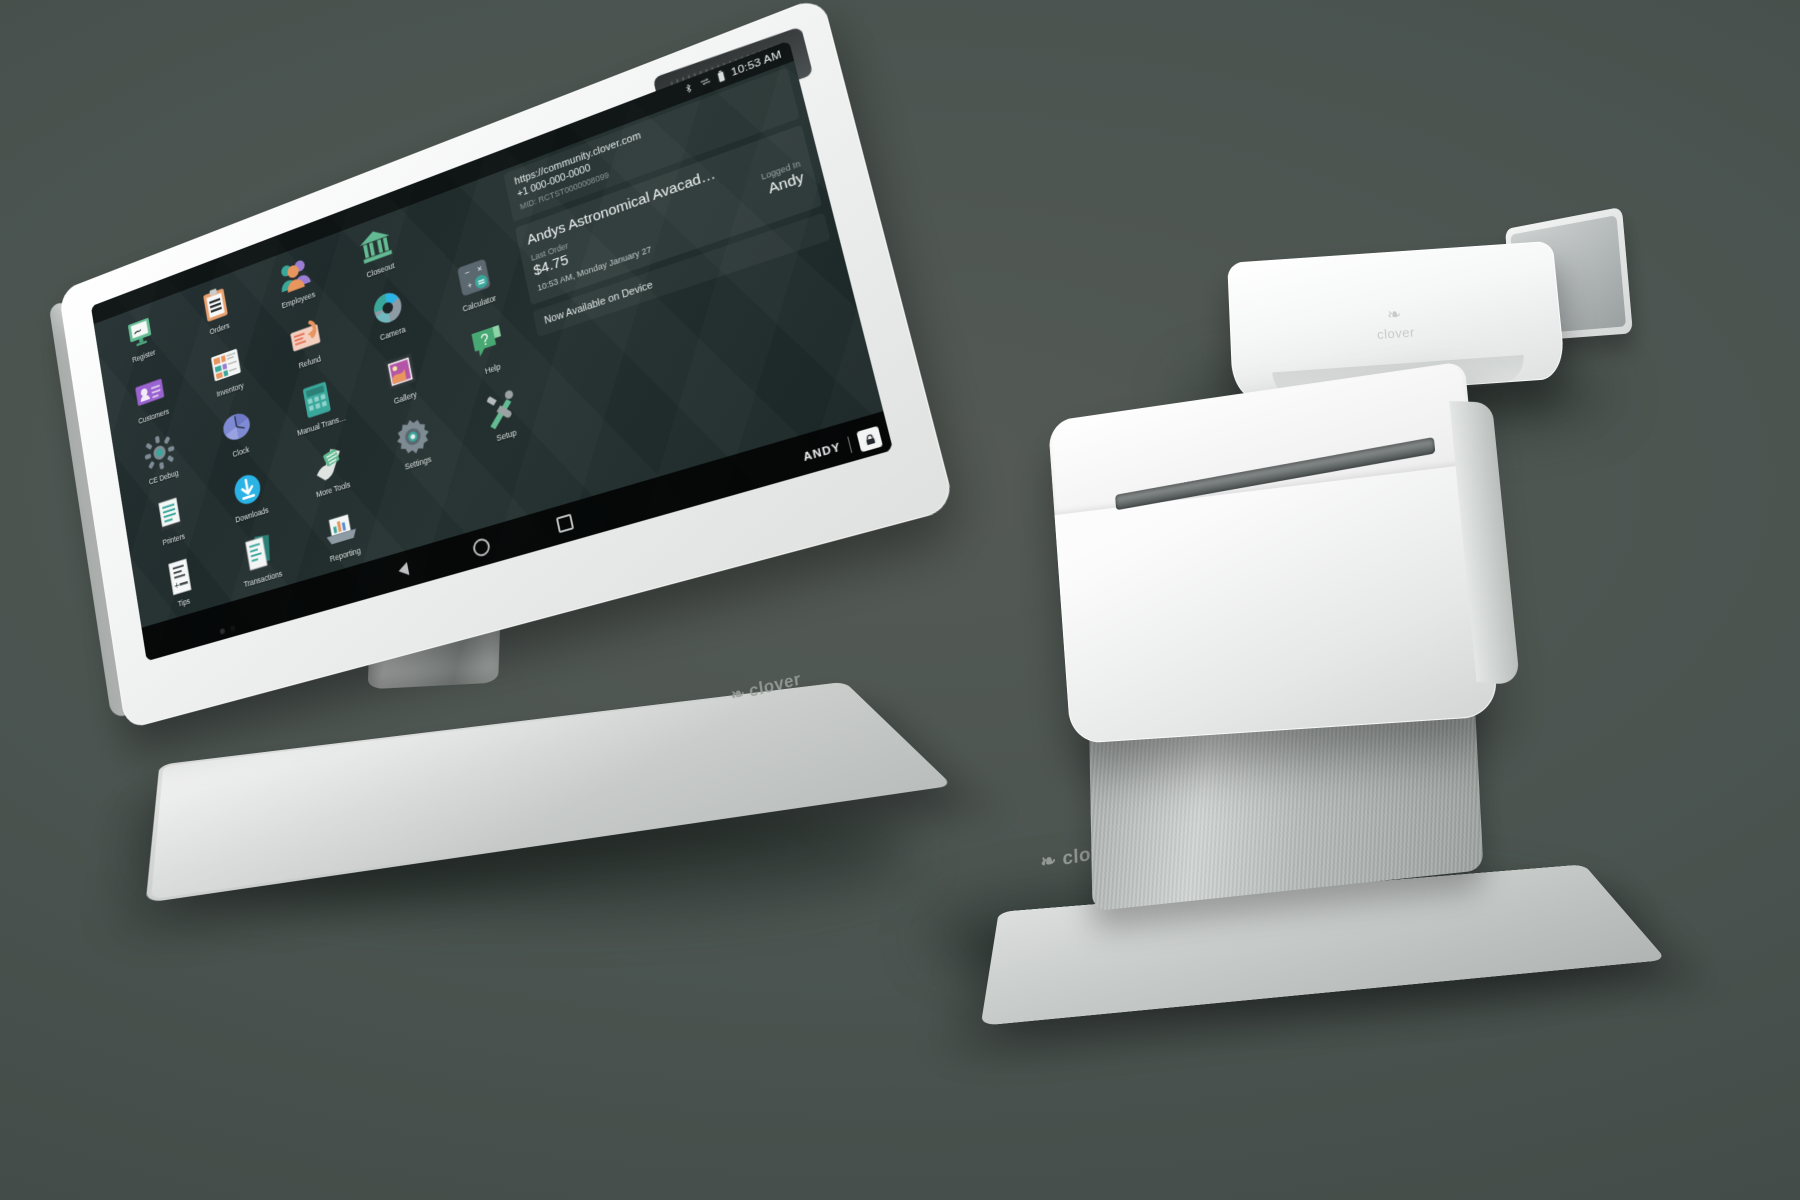 The width and height of the screenshot is (1800, 1200). Describe the element at coordinates (850, 445) in the screenshot. I see `divider` at that location.